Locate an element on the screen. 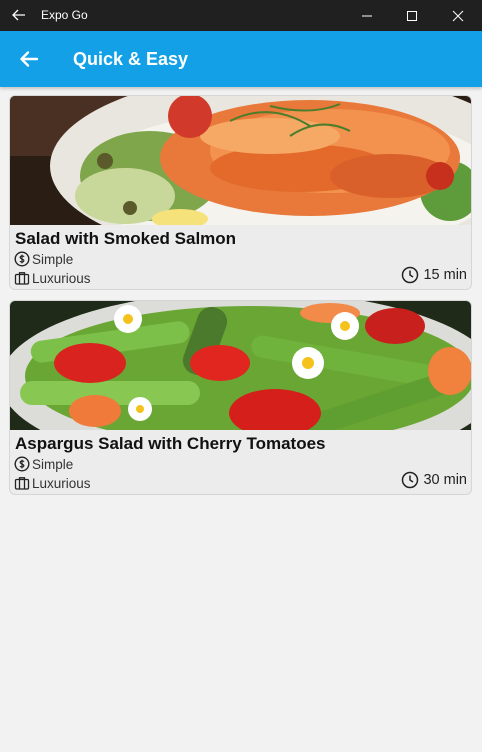  maximize-icon is located at coordinates (412, 15).